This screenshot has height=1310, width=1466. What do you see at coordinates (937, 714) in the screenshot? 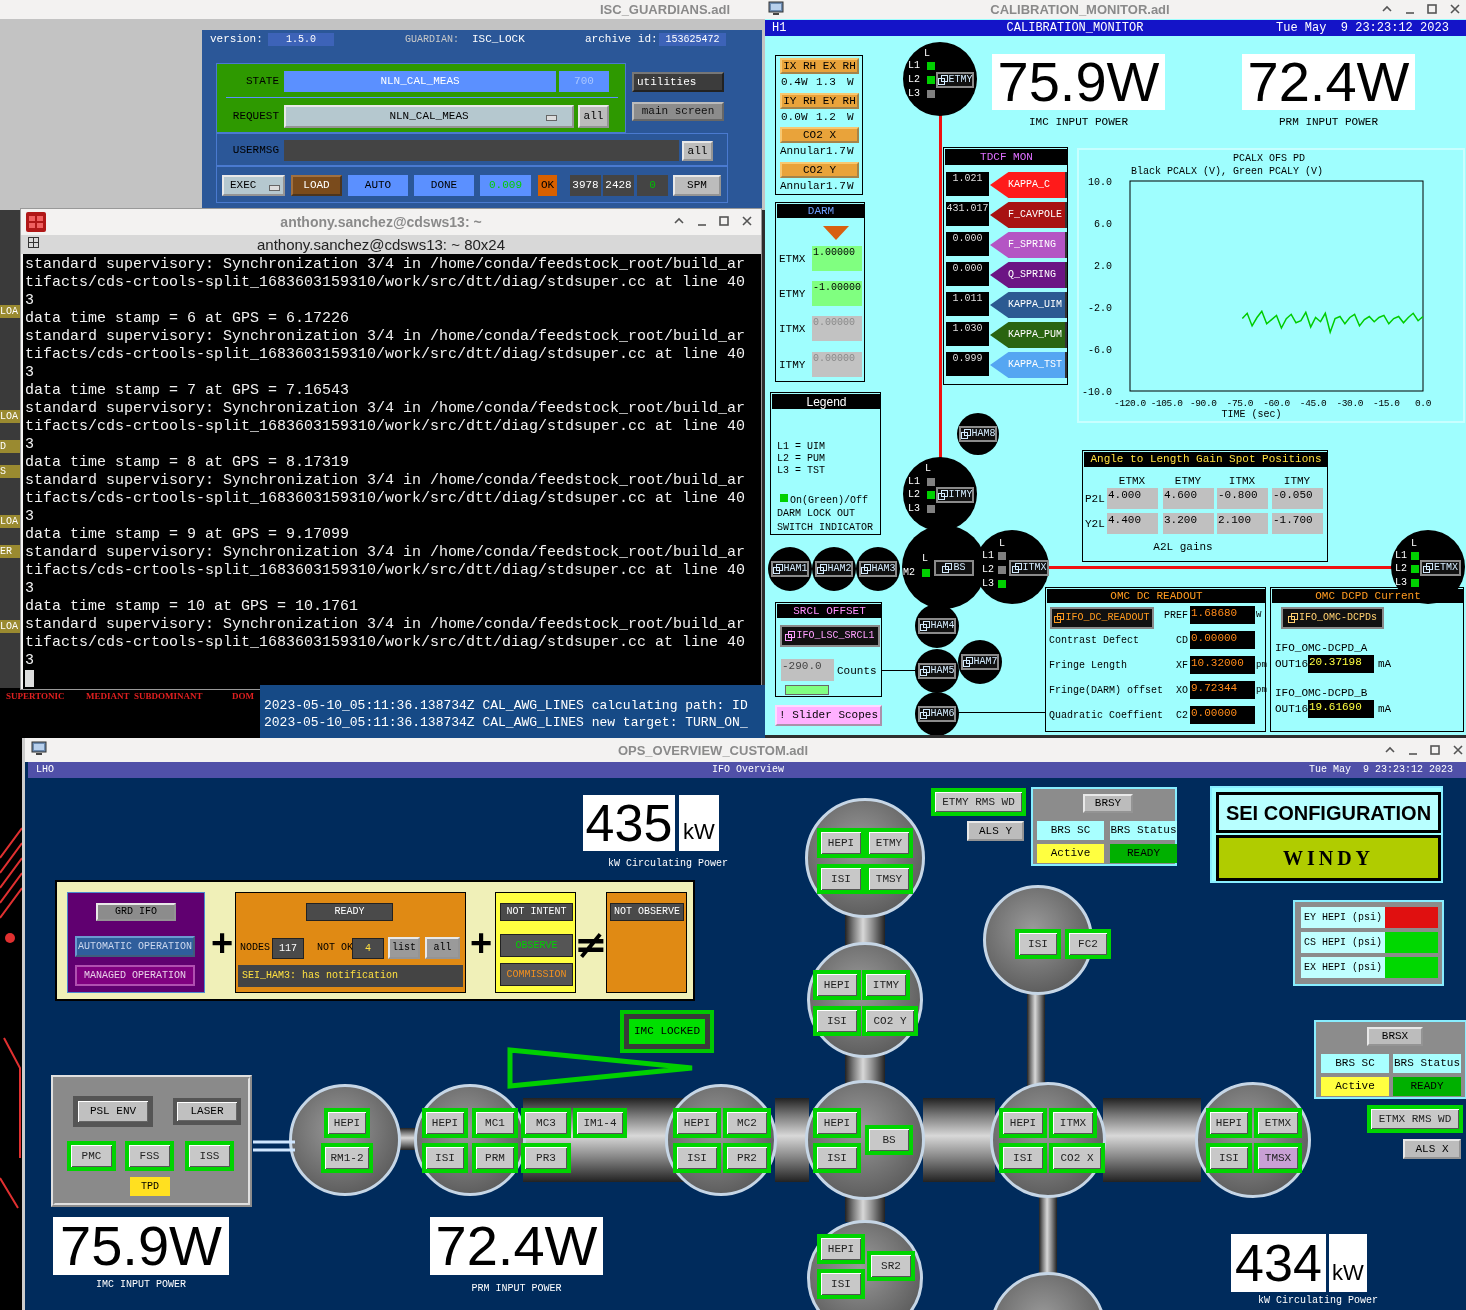
I see `chamber-button: HAM6` at bounding box center [937, 714].